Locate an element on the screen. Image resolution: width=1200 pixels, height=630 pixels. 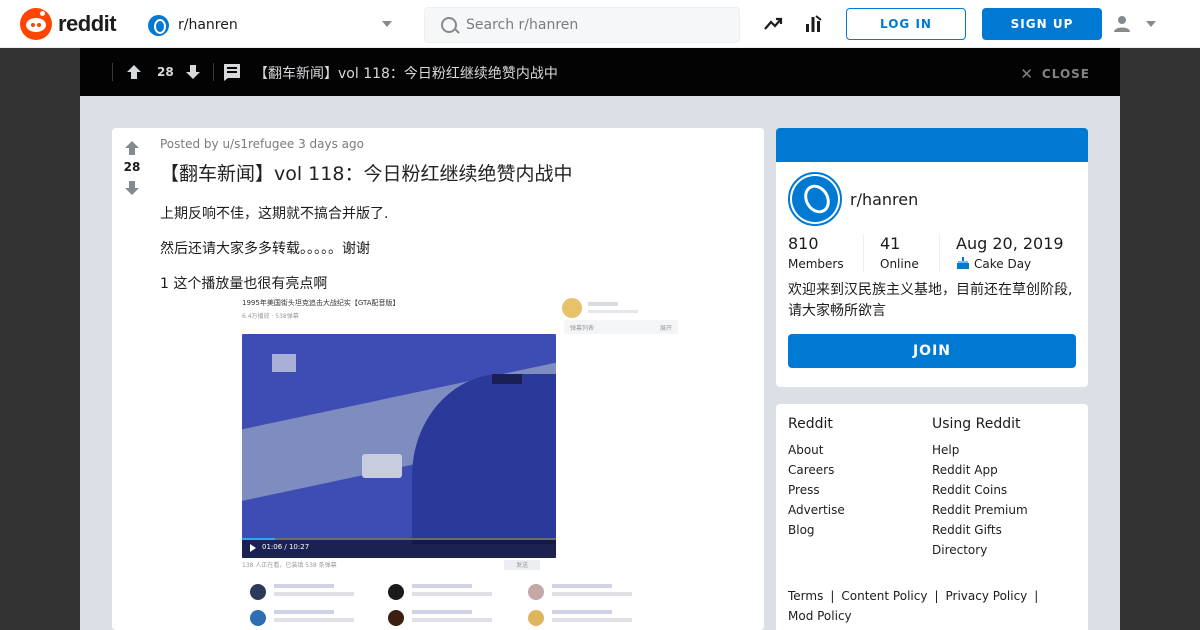
community-banner is located at coordinates (932, 145).